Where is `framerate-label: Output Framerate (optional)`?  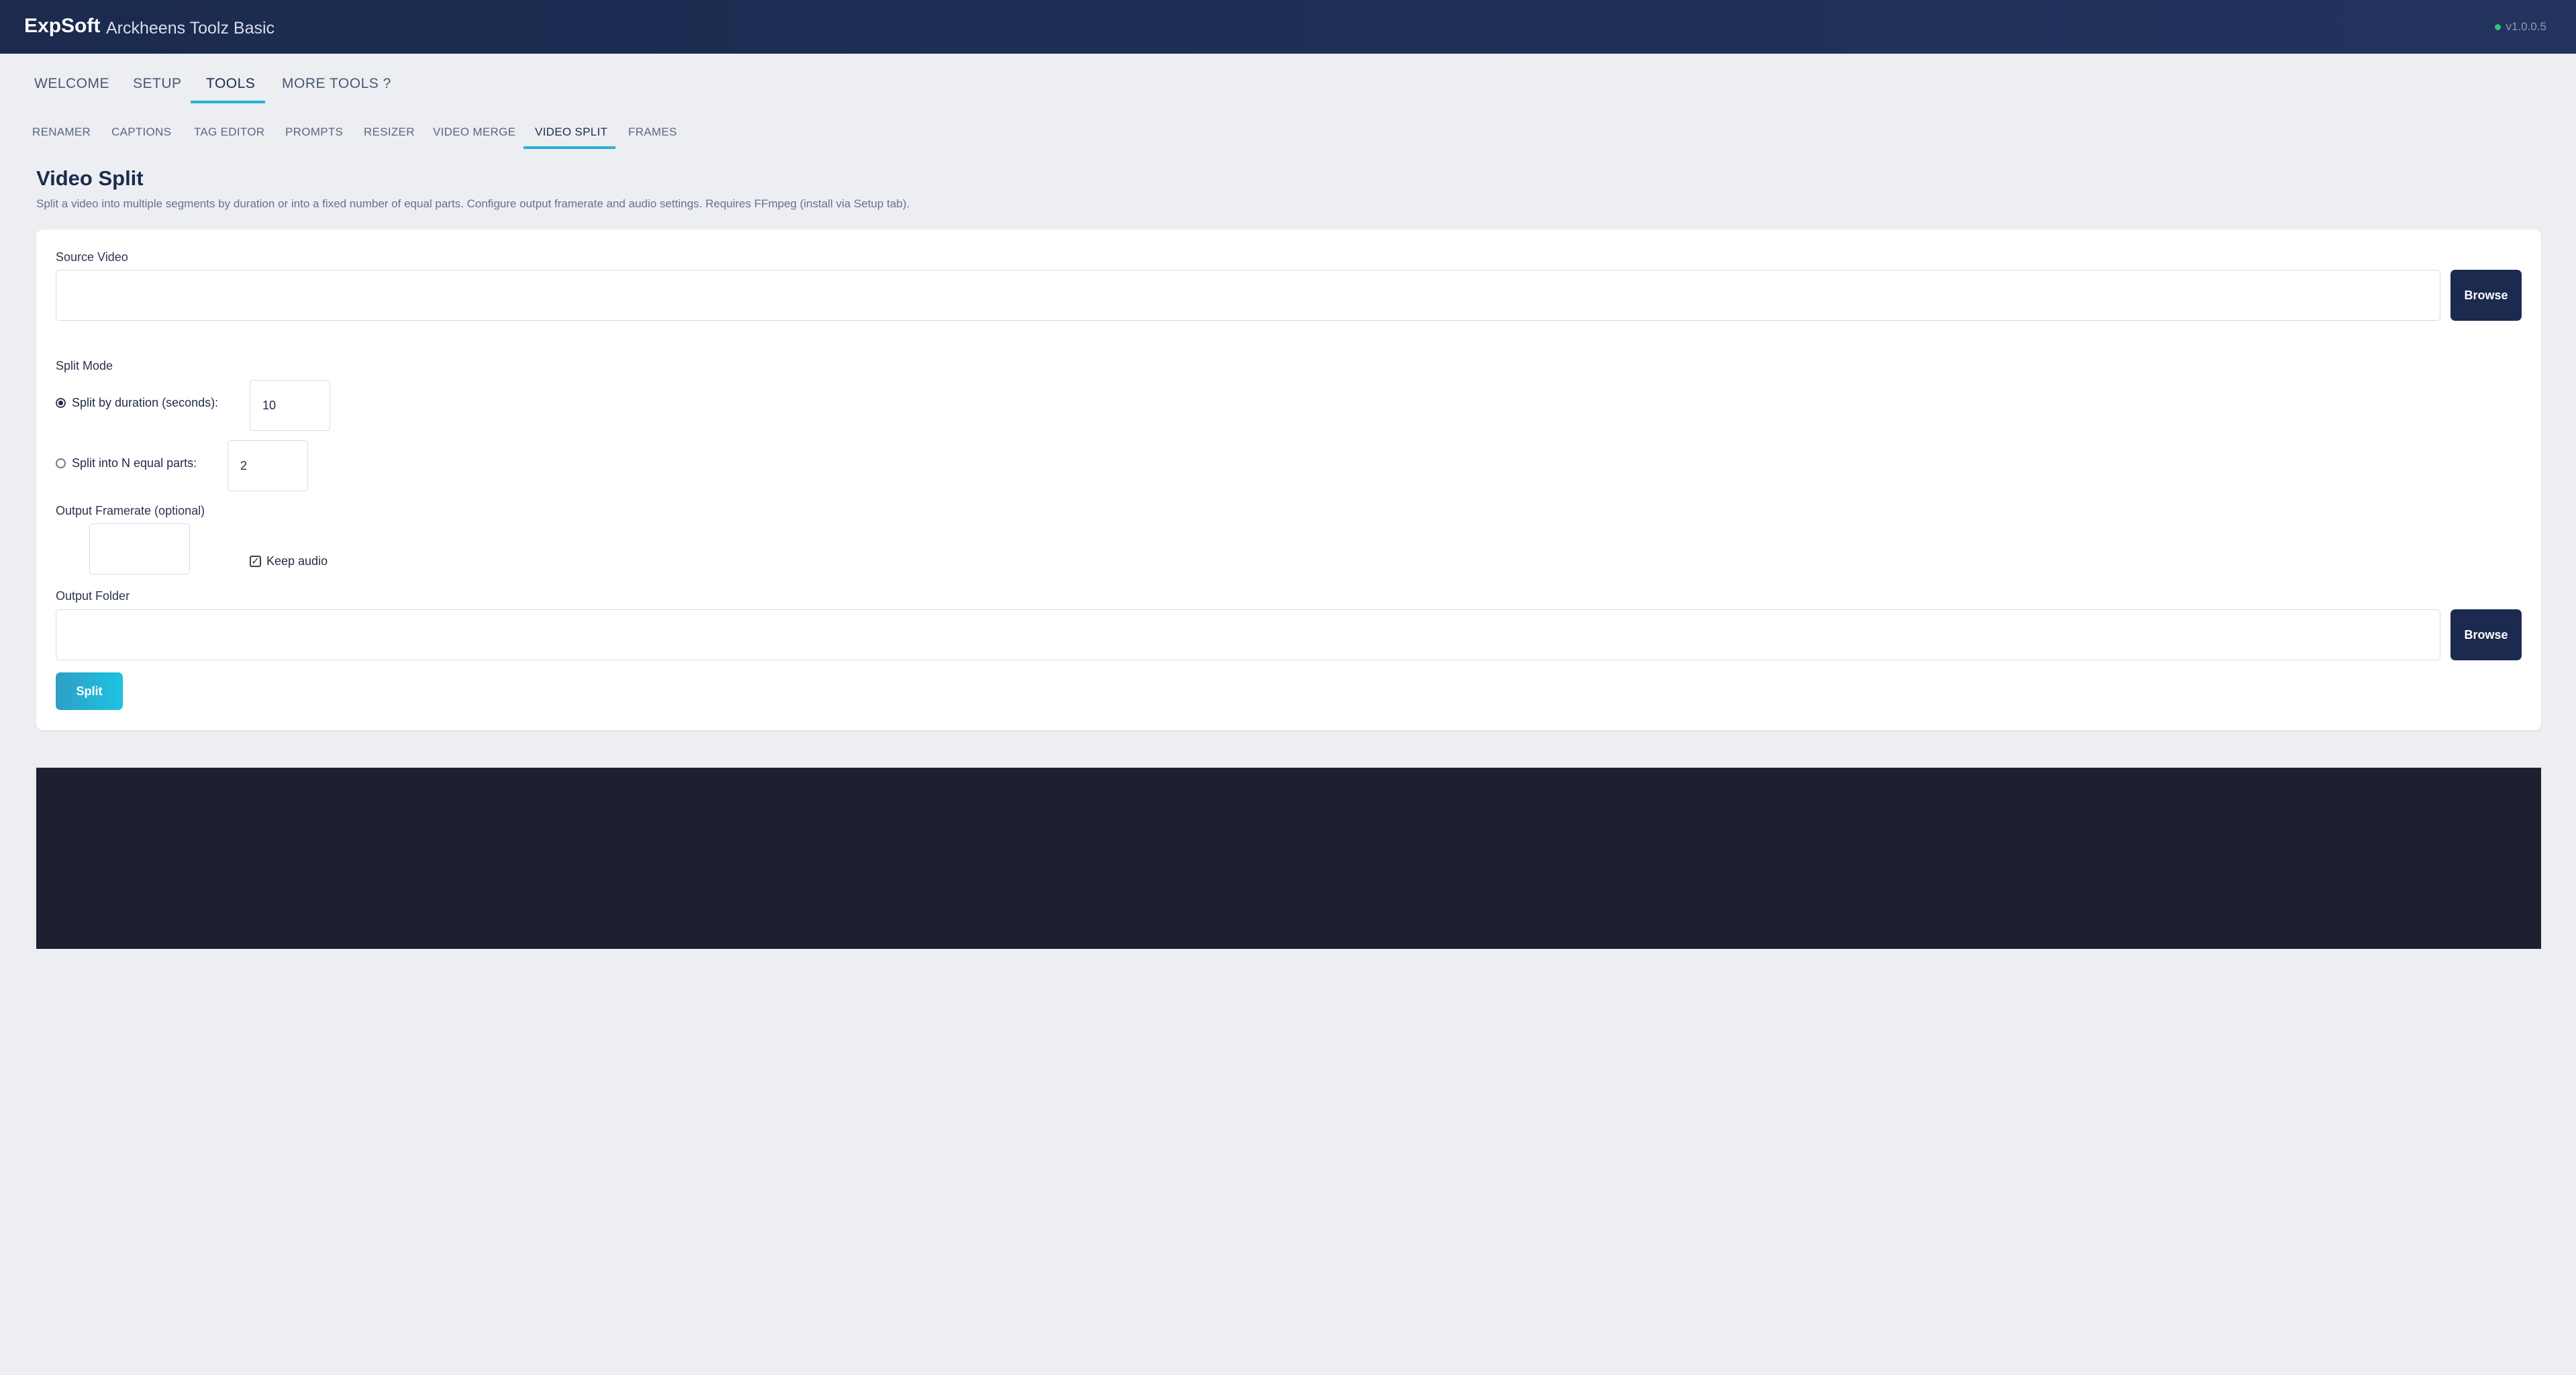
framerate-label: Output Framerate (optional) is located at coordinates (130, 511).